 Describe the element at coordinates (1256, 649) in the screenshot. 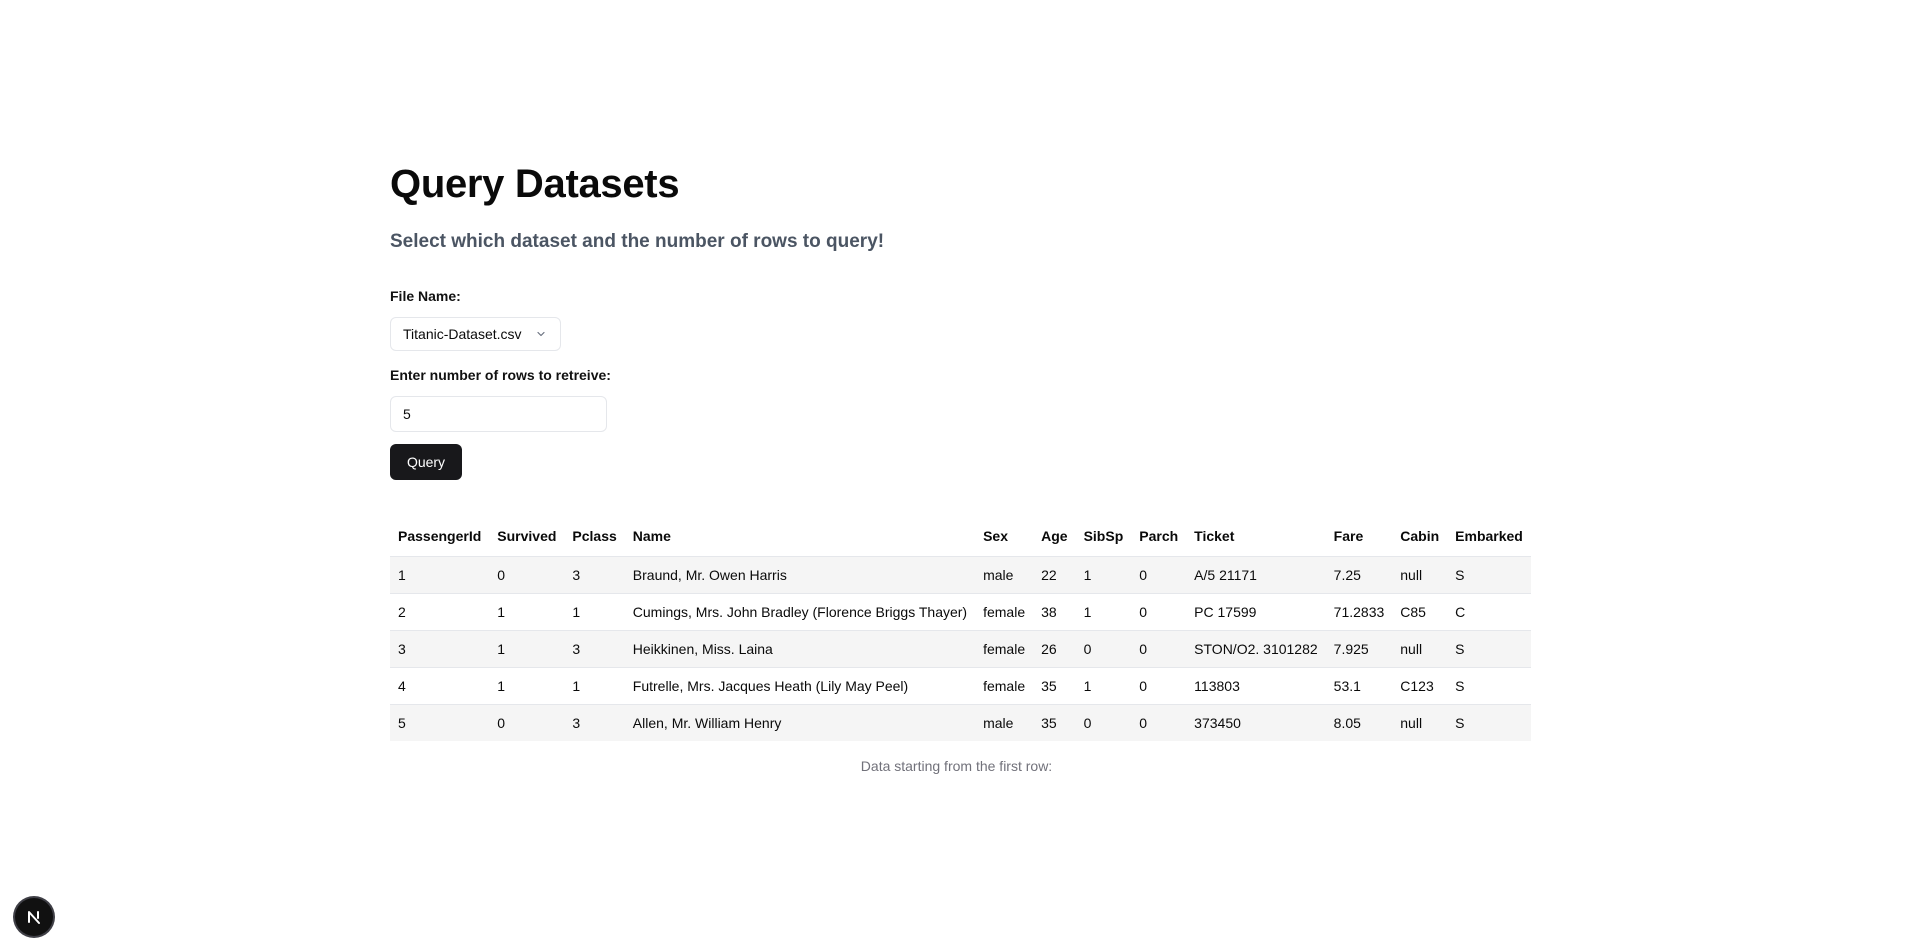

I see `table-cell: STON/O2. 3101282` at that location.